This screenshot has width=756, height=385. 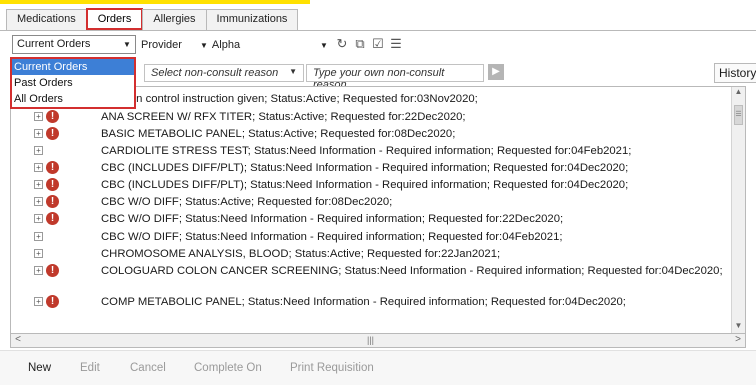 What do you see at coordinates (228, 368) in the screenshot?
I see `complete-on-button: Complete On` at bounding box center [228, 368].